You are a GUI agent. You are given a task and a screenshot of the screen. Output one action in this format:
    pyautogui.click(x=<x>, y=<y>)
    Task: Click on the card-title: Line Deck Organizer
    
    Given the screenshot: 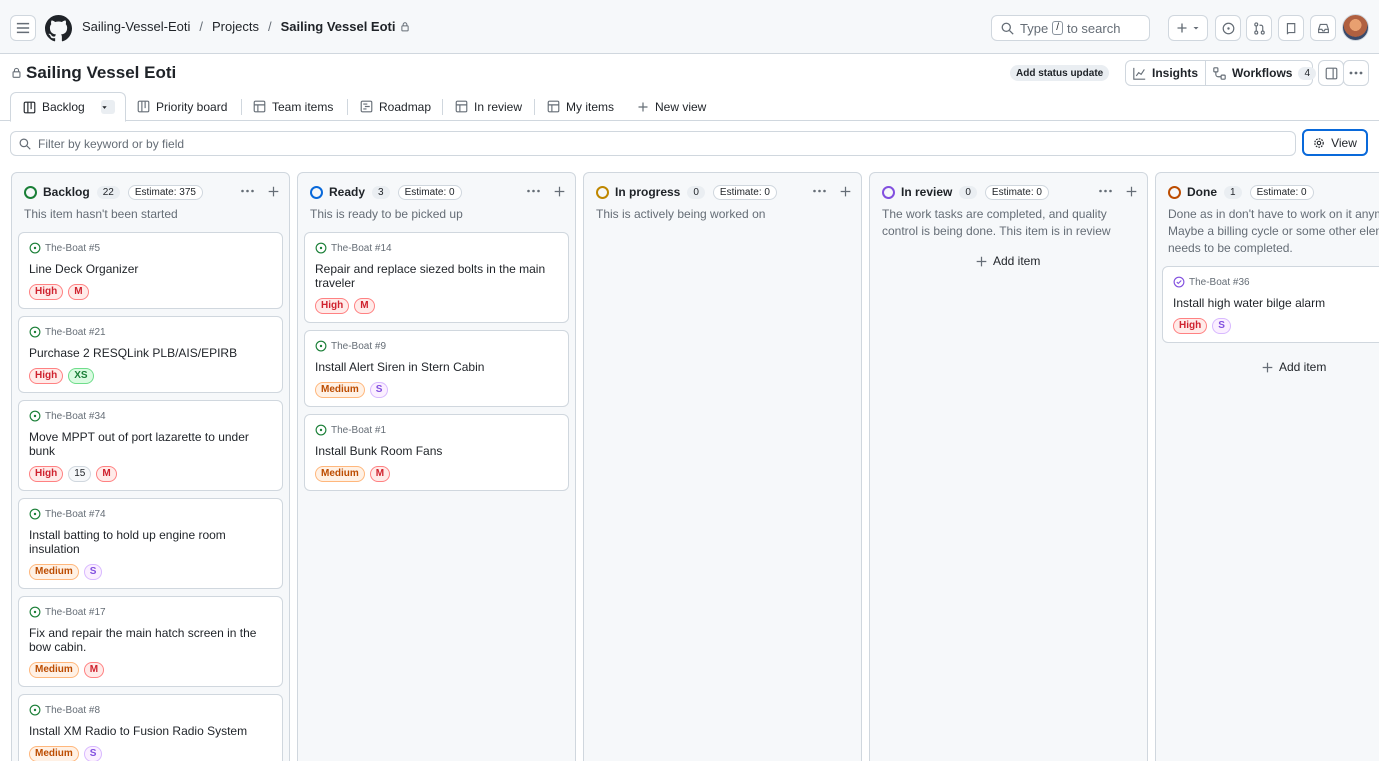 What is the action you would take?
    pyautogui.click(x=151, y=269)
    